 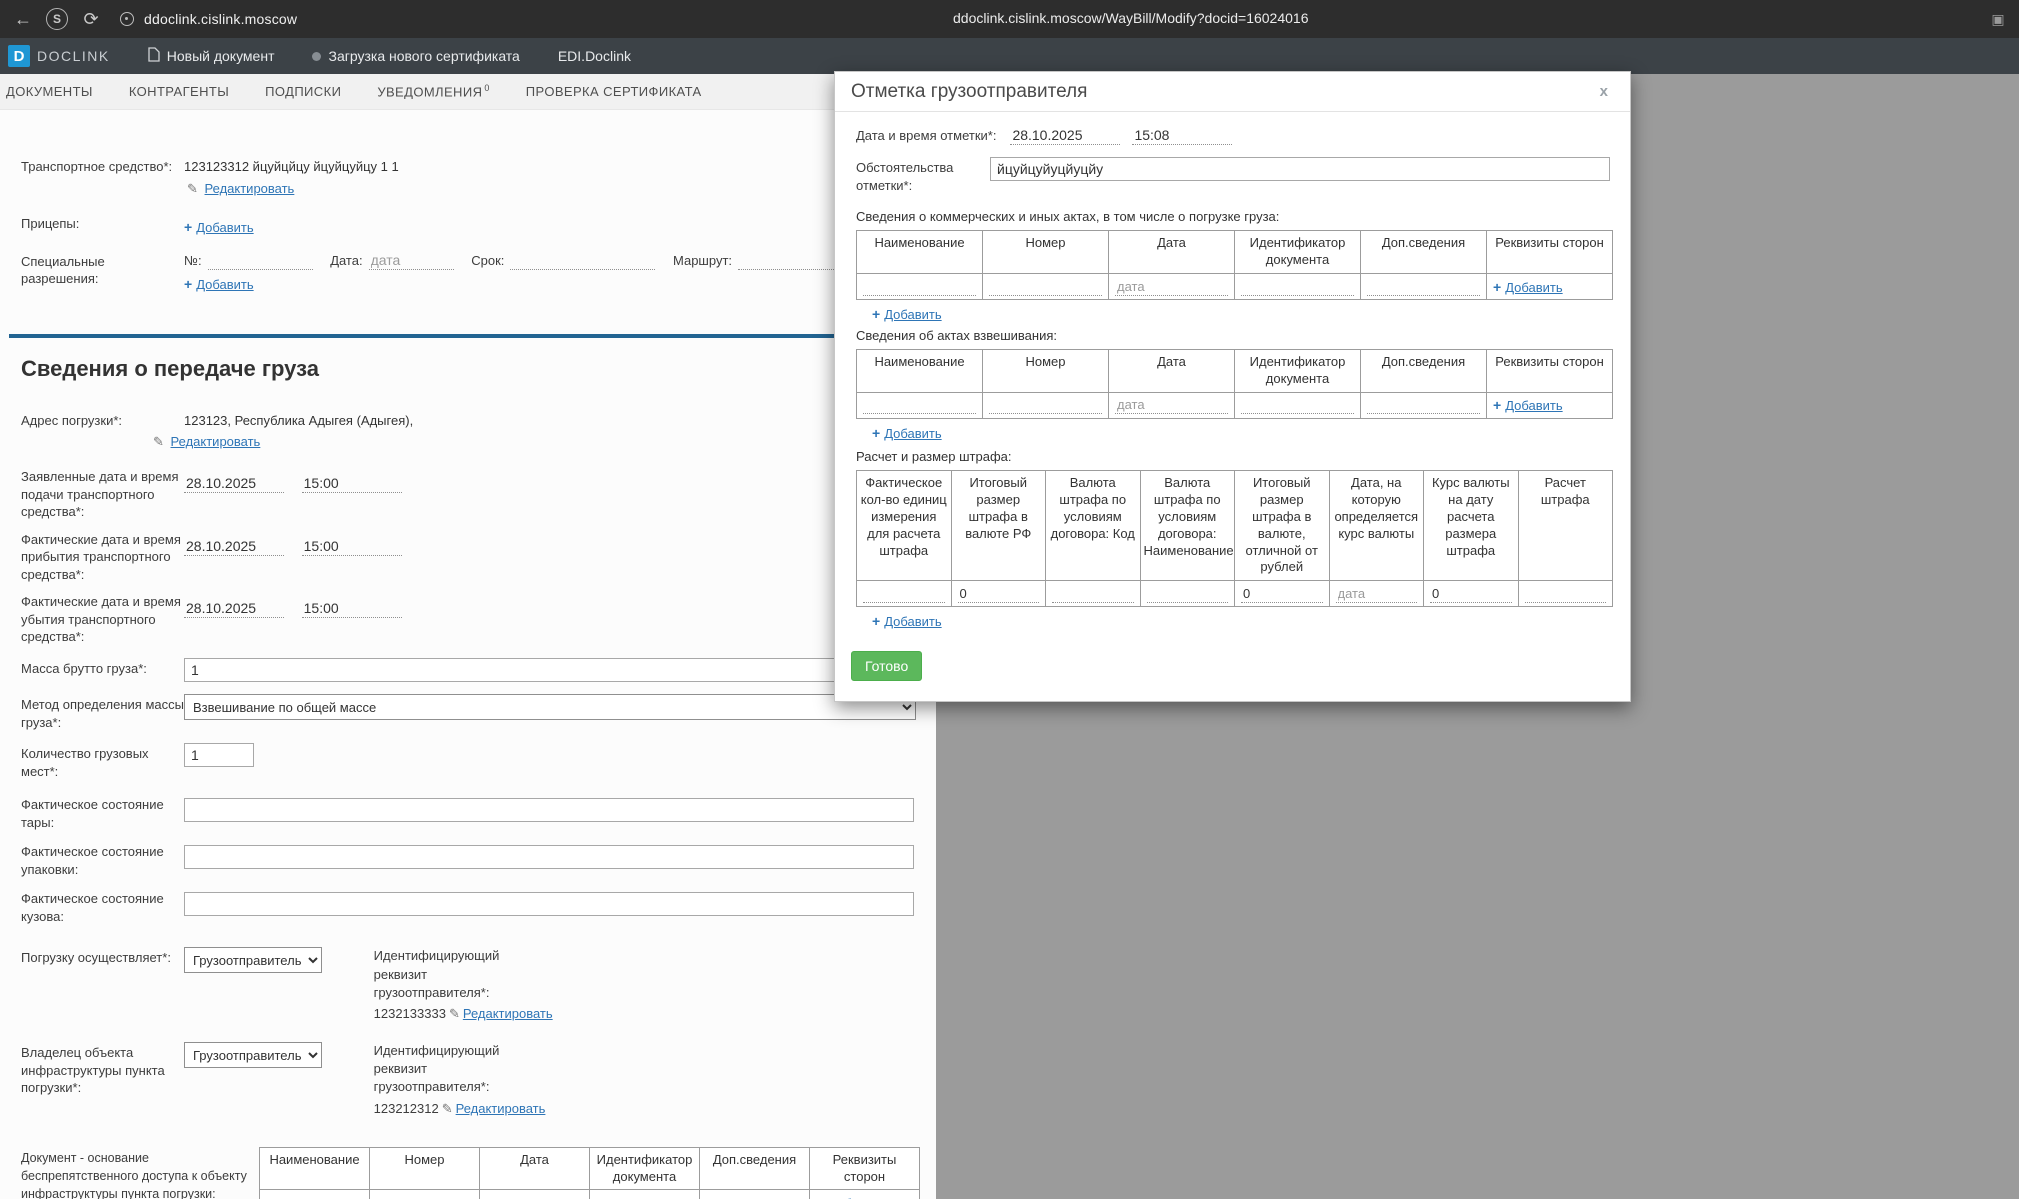 What do you see at coordinates (549, 670) in the screenshot?
I see `gross-mass-input` at bounding box center [549, 670].